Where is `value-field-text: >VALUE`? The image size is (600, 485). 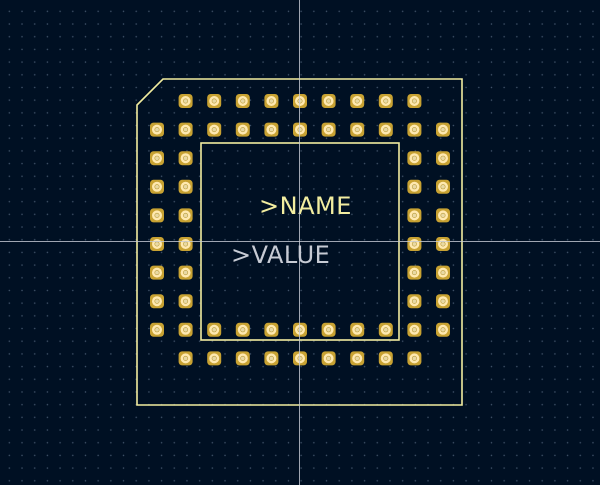 value-field-text: >VALUE is located at coordinates (280, 255).